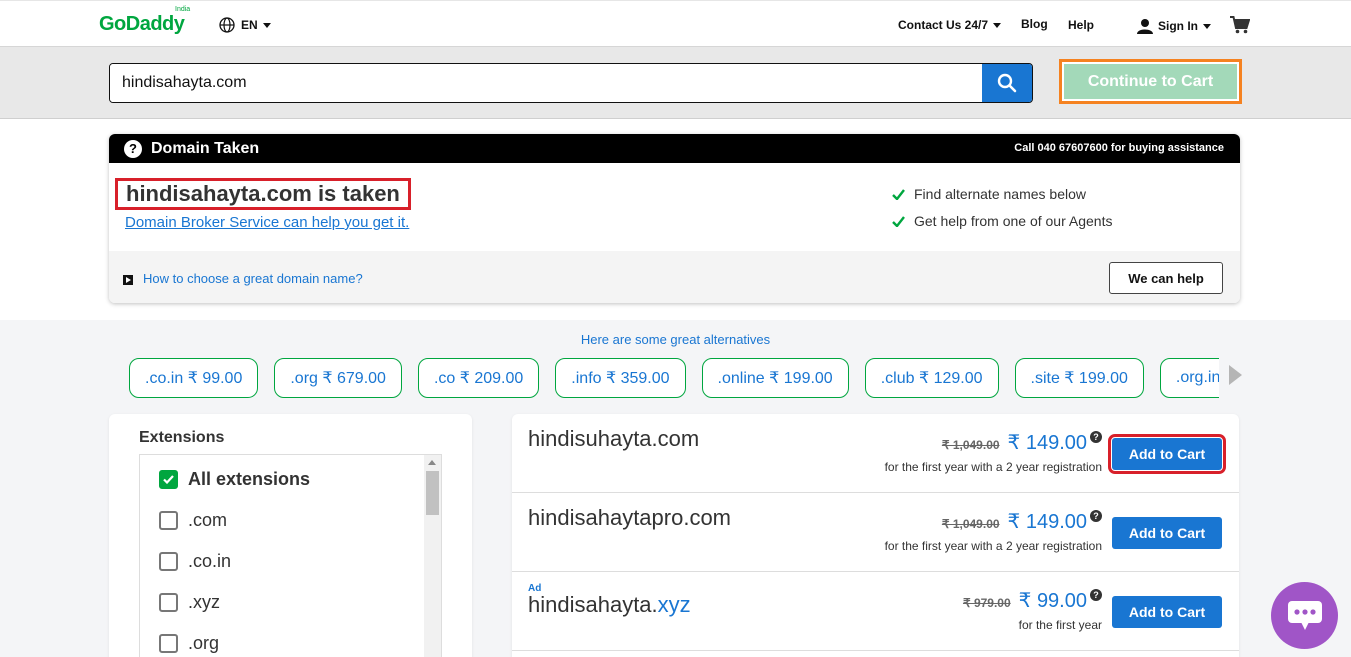 The image size is (1351, 657). Describe the element at coordinates (1240, 25) in the screenshot. I see `cart-icon` at that location.